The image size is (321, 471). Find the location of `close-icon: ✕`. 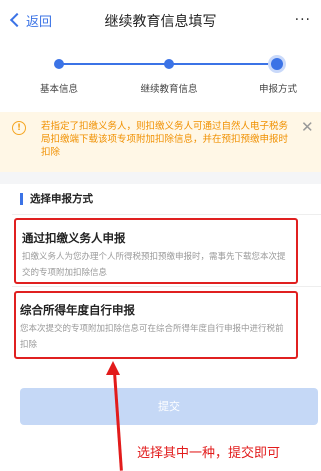

close-icon: ✕ is located at coordinates (307, 127).